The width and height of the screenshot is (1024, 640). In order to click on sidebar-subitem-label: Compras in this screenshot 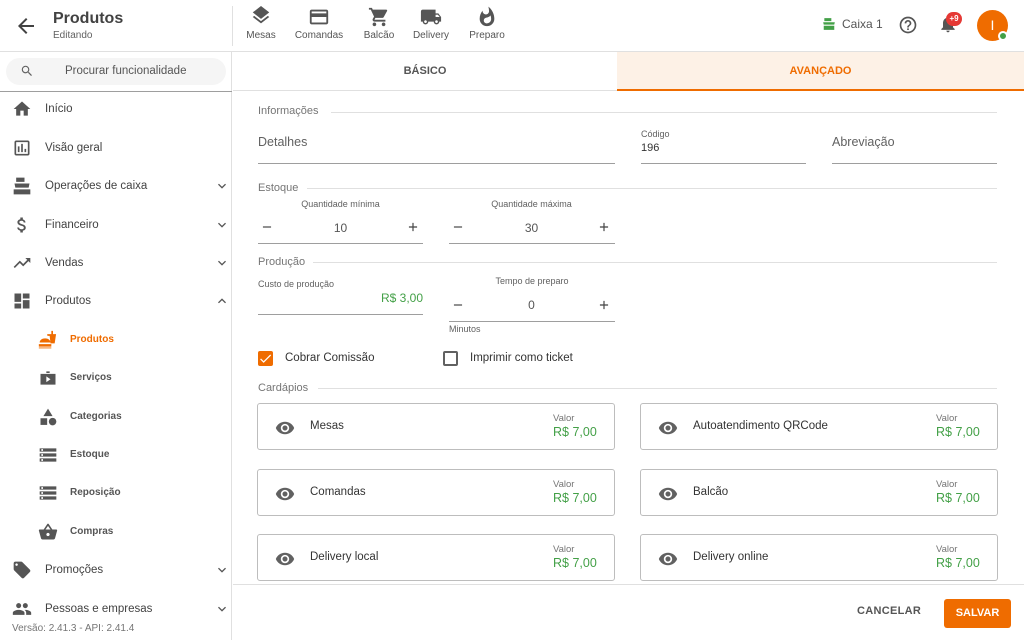, I will do `click(92, 531)`.